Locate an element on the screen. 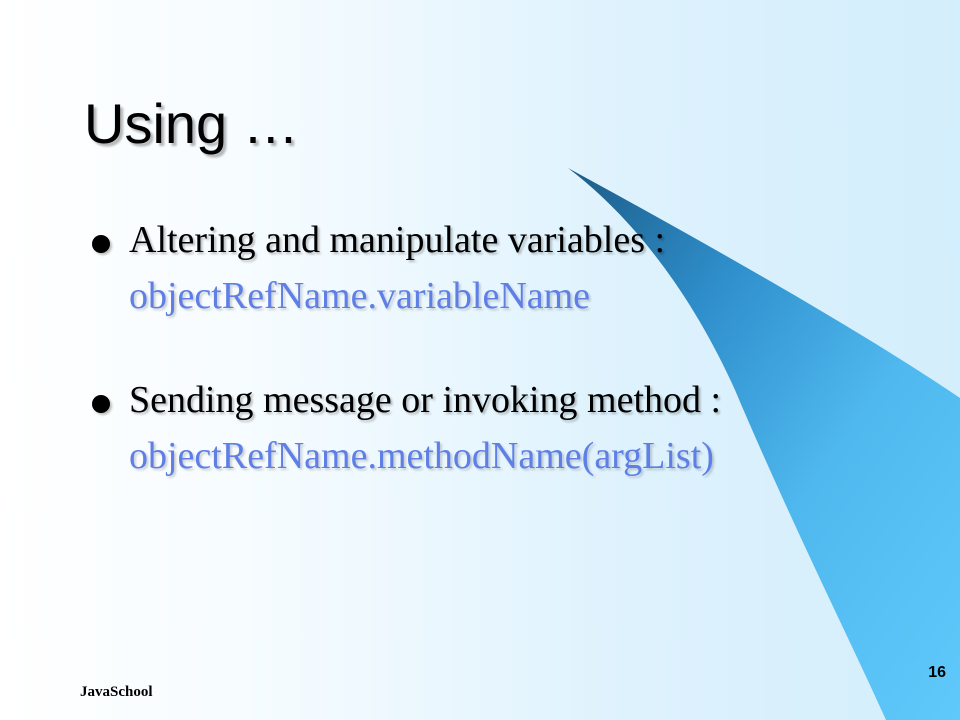 The height and width of the screenshot is (720, 960). footer-label: JavaSchool is located at coordinates (116, 692).